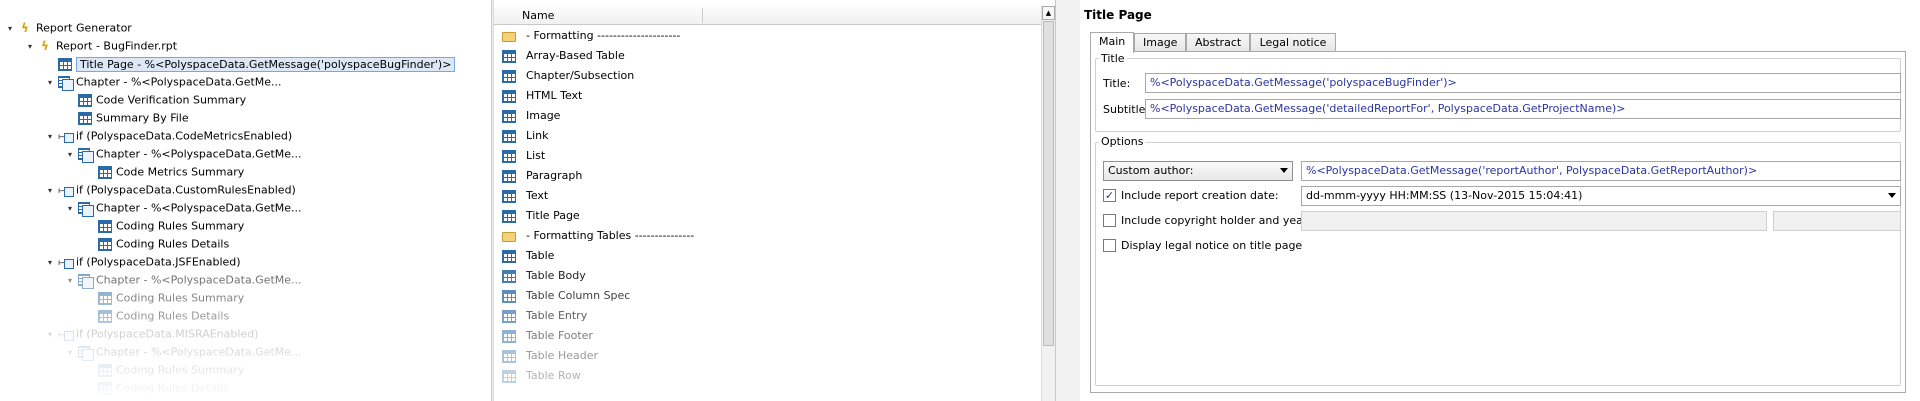 The width and height of the screenshot is (1920, 401). What do you see at coordinates (186, 190) in the screenshot?
I see `tree-item-label: if (PolyspaceData.CustomRulesEnabled)` at bounding box center [186, 190].